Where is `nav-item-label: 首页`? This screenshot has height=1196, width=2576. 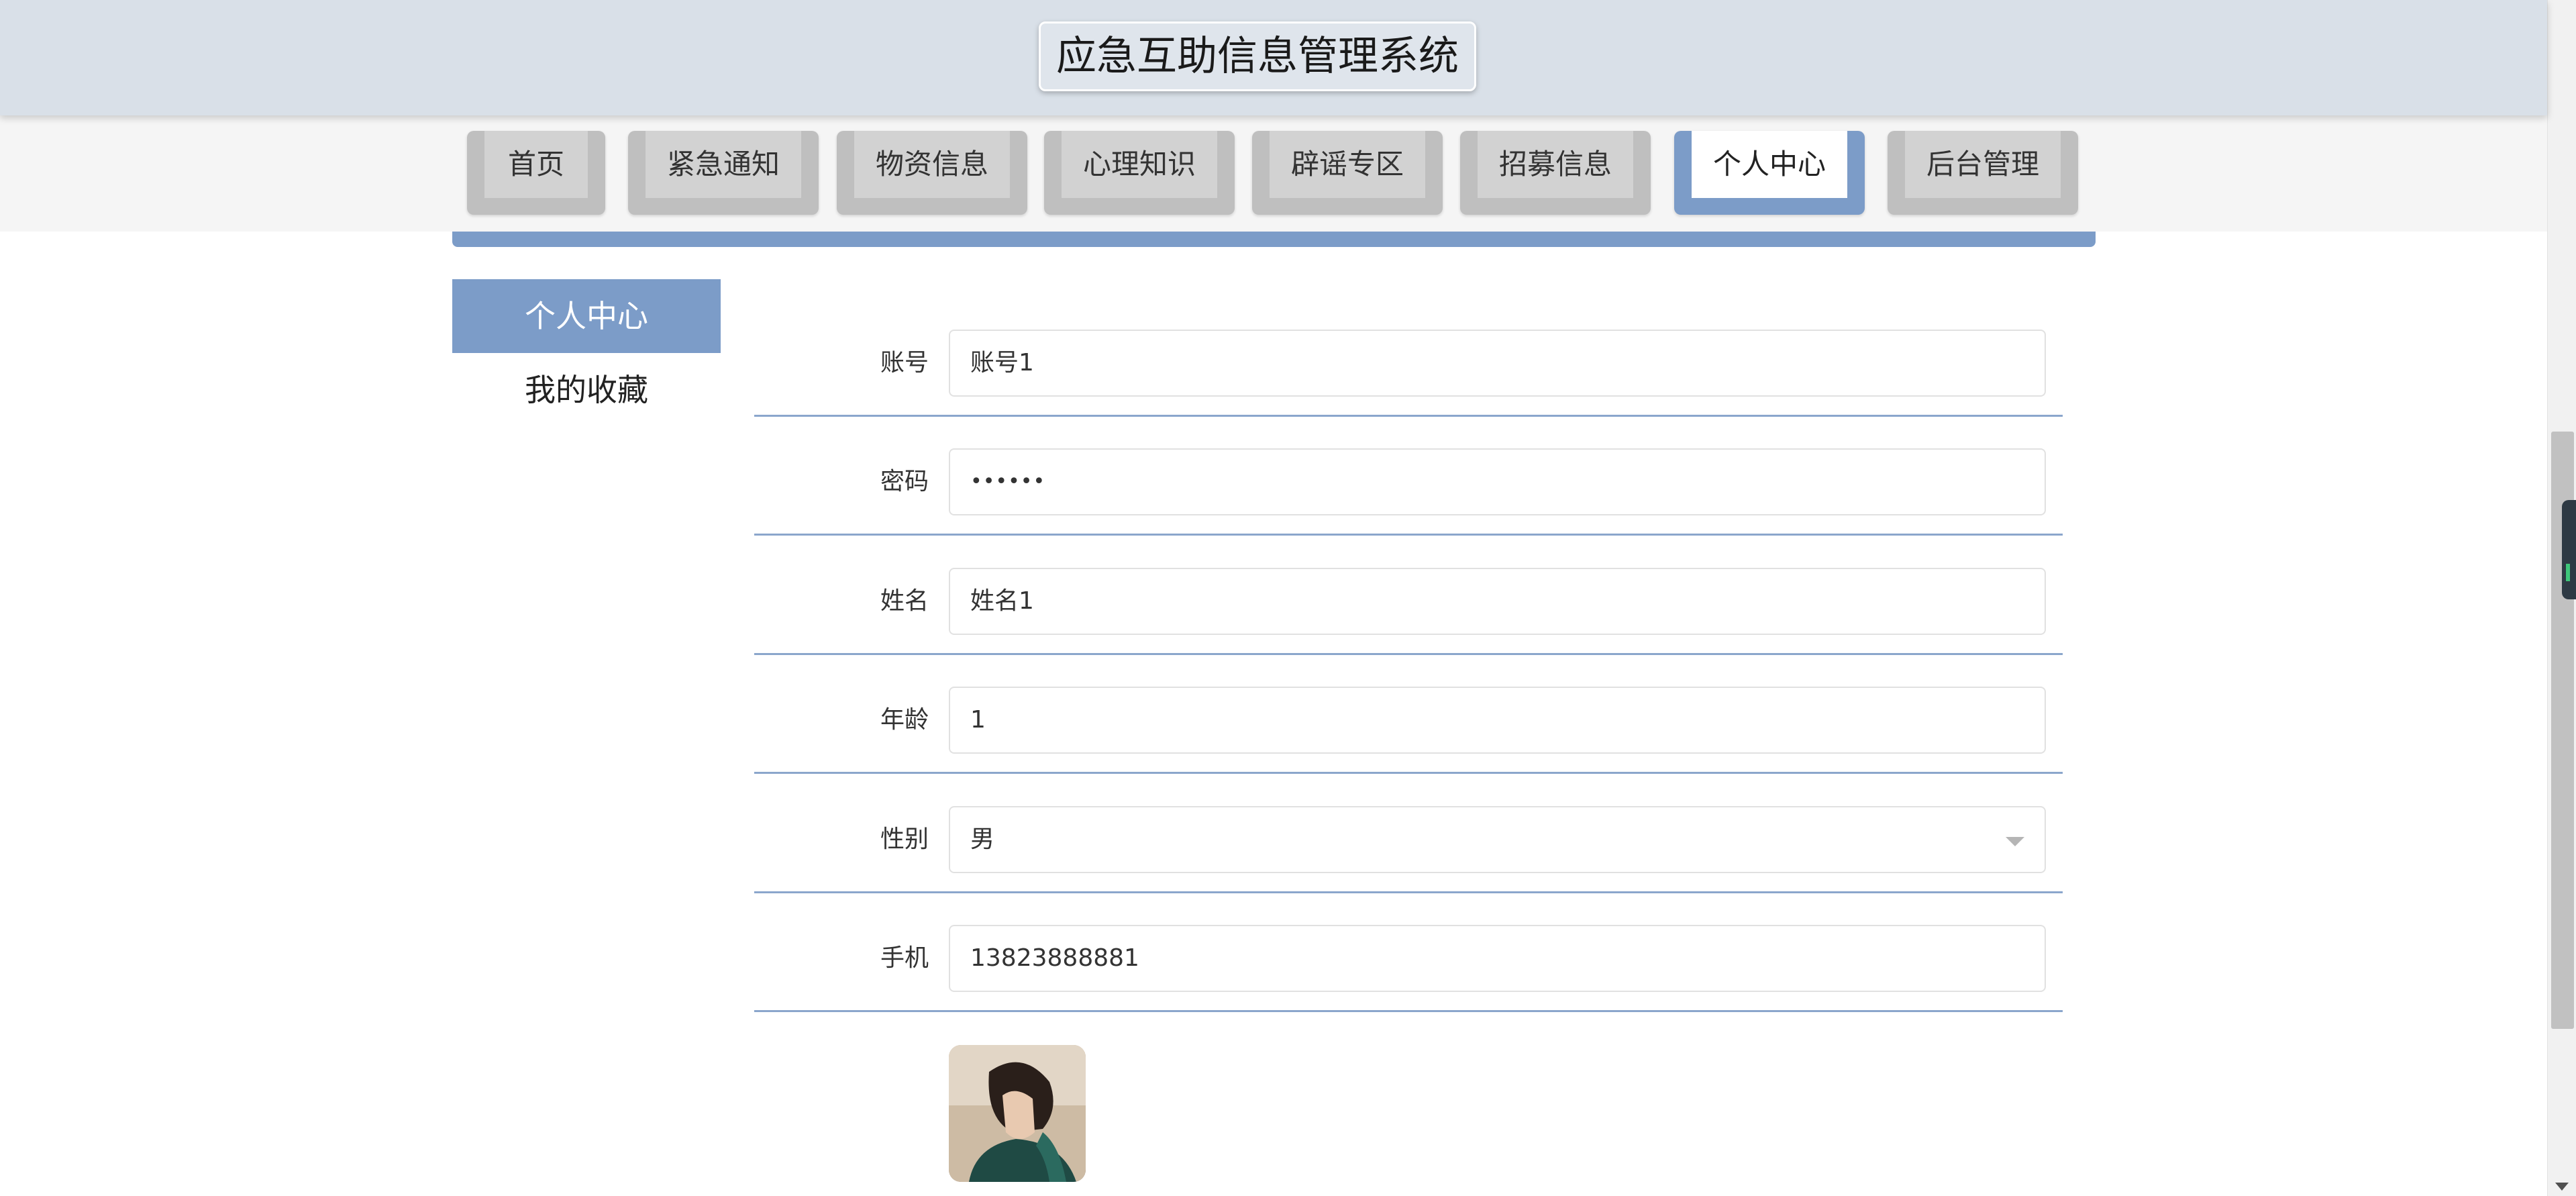 nav-item-label: 首页 is located at coordinates (536, 164).